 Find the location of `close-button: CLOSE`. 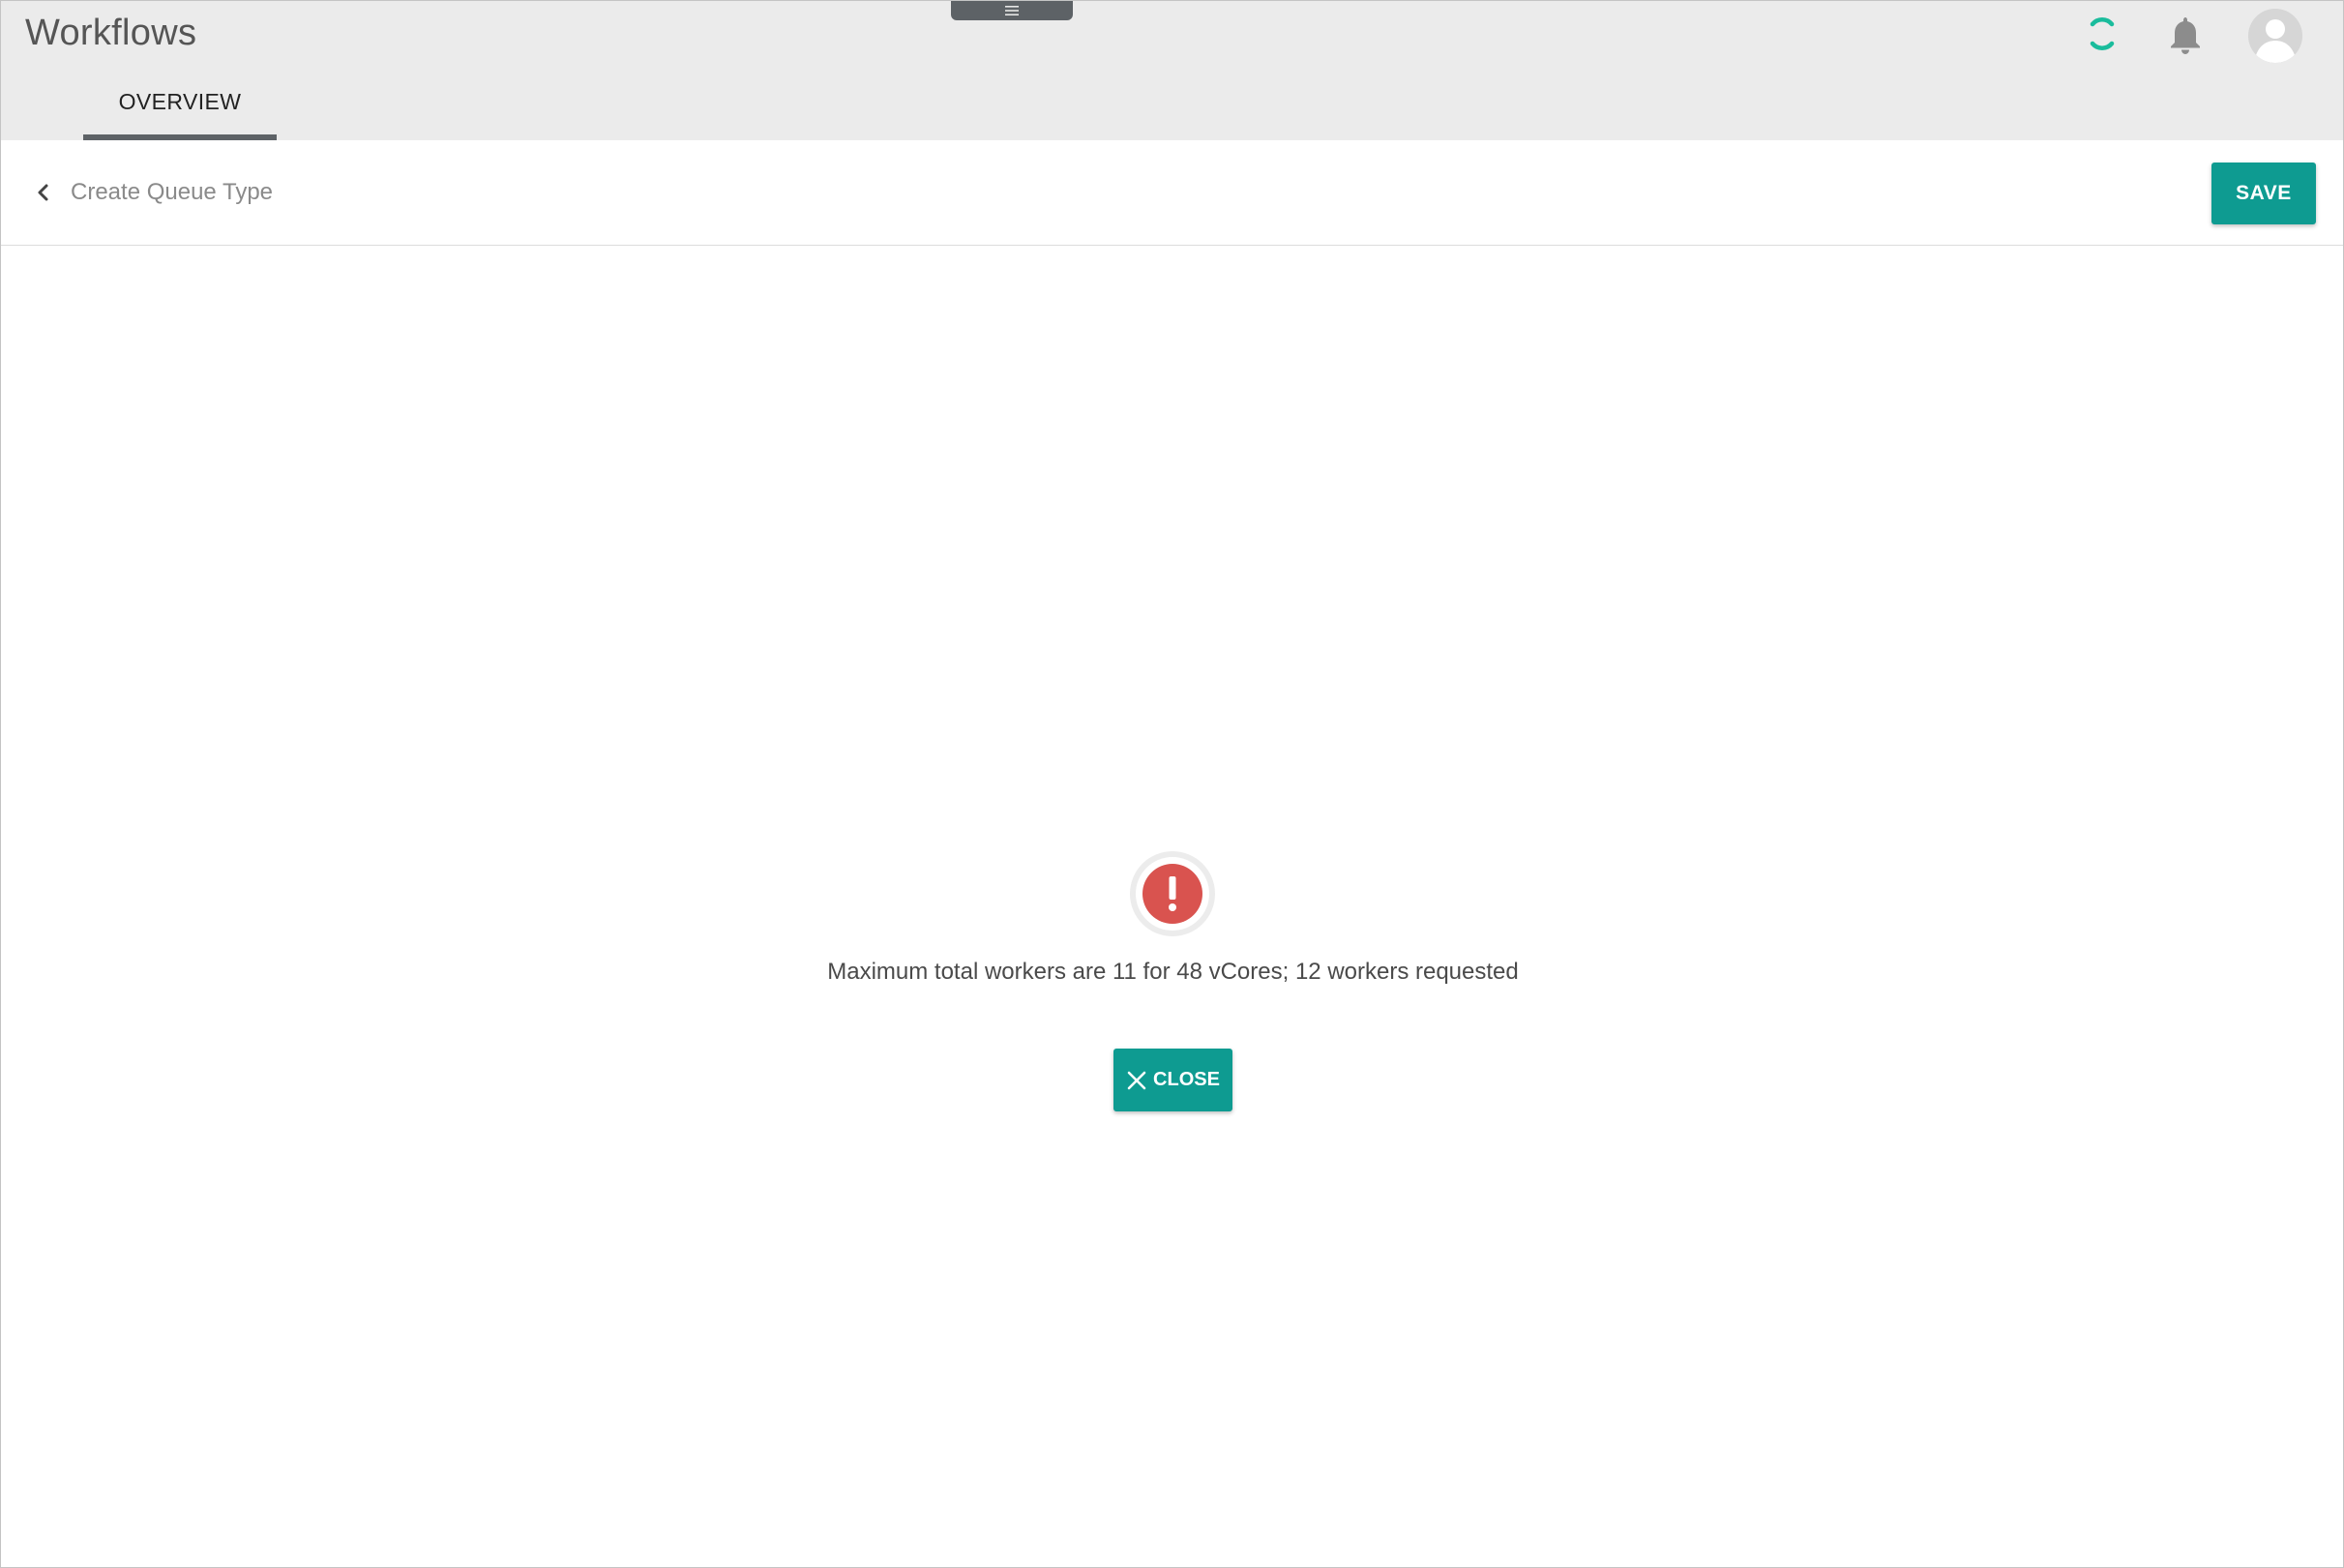

close-button: CLOSE is located at coordinates (1172, 1080).